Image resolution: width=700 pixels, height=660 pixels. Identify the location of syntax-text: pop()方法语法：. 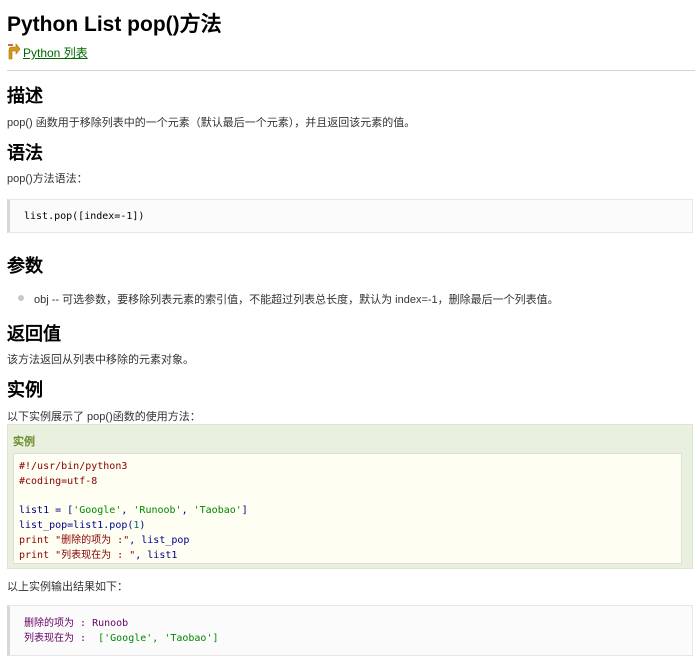
(47, 179).